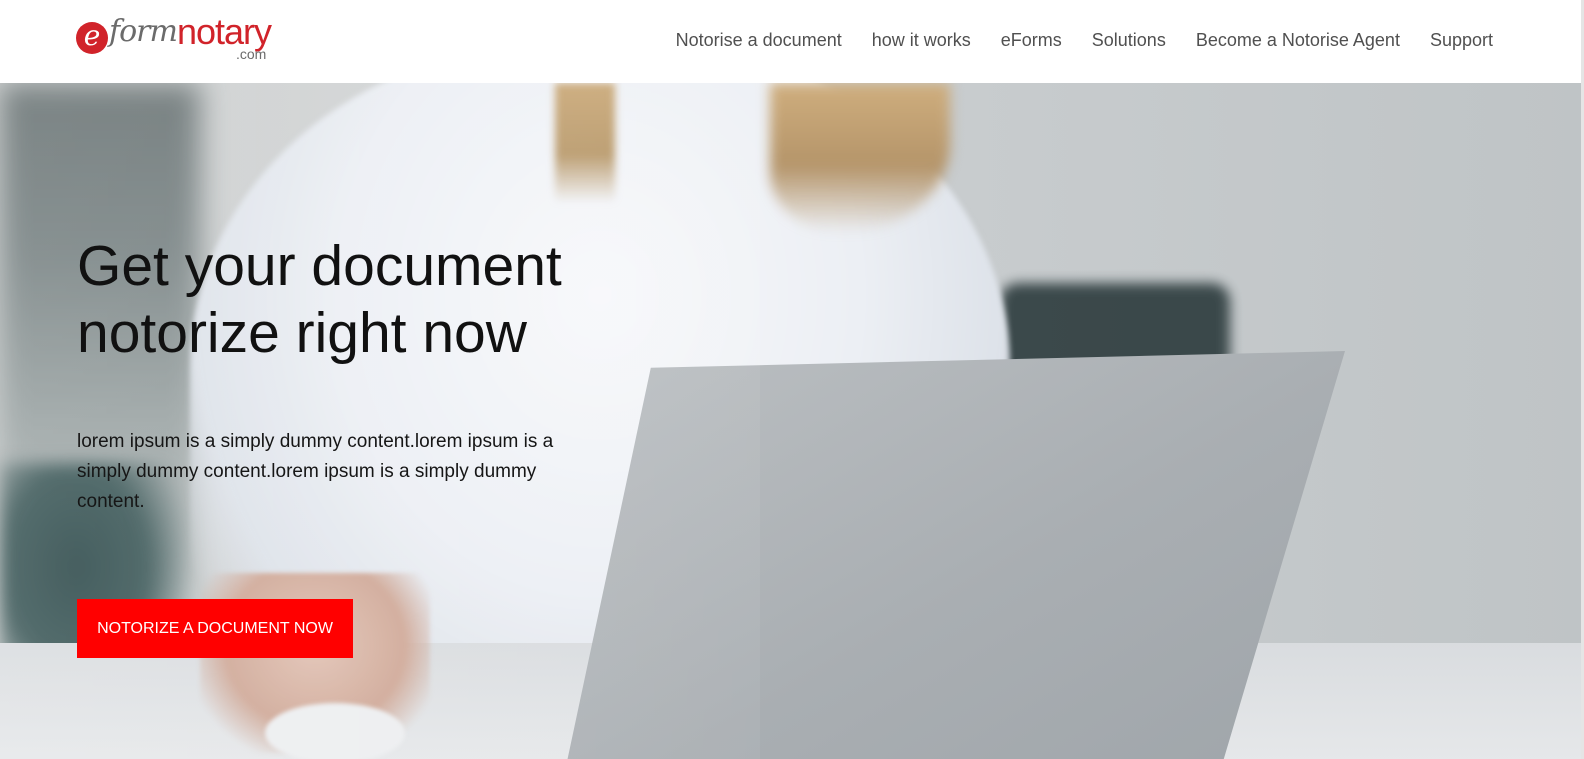  What do you see at coordinates (1298, 41) in the screenshot?
I see `nav-link-become-agent: Become a Notorise Agent` at bounding box center [1298, 41].